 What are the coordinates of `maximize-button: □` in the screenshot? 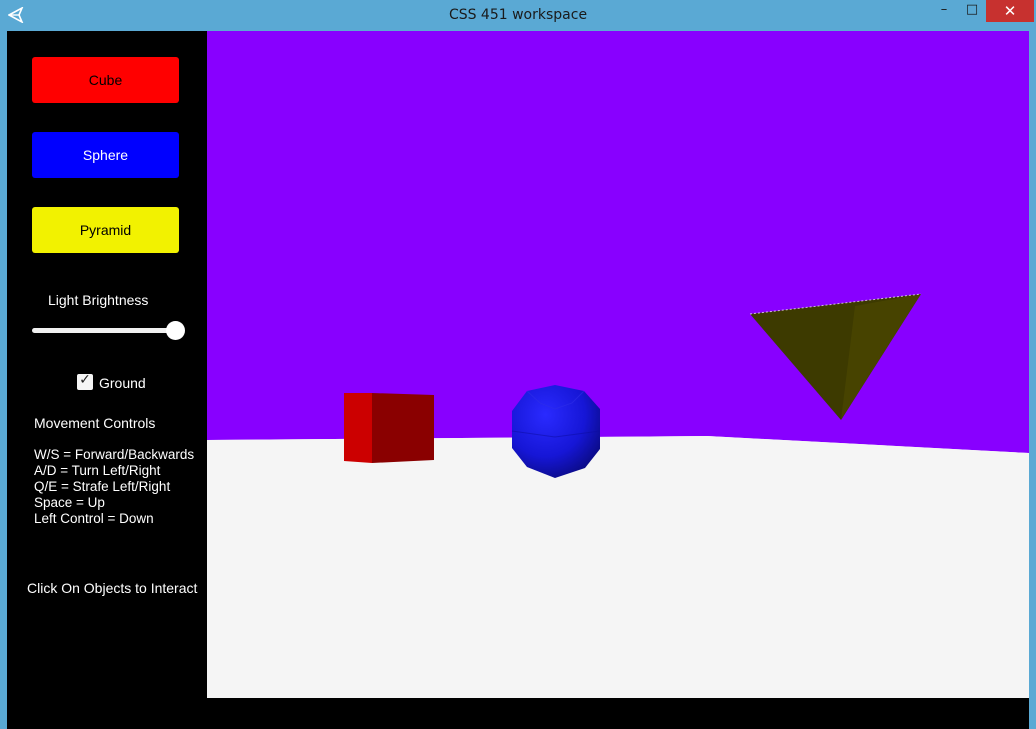 It's located at (972, 11).